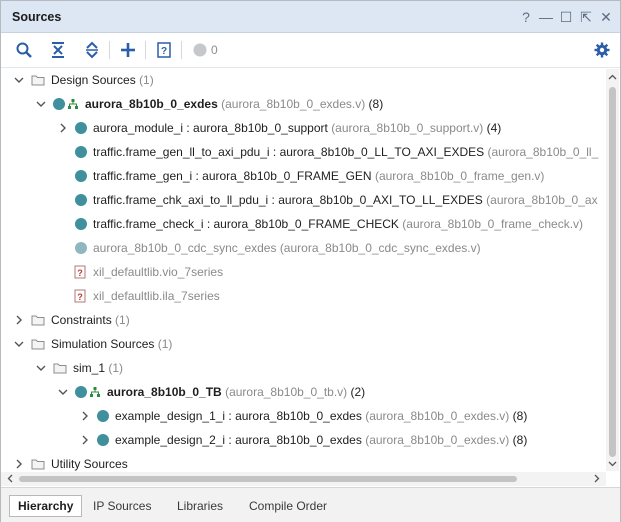 This screenshot has height=522, width=621. Describe the element at coordinates (586, 17) in the screenshot. I see `float-button: ⇱` at that location.